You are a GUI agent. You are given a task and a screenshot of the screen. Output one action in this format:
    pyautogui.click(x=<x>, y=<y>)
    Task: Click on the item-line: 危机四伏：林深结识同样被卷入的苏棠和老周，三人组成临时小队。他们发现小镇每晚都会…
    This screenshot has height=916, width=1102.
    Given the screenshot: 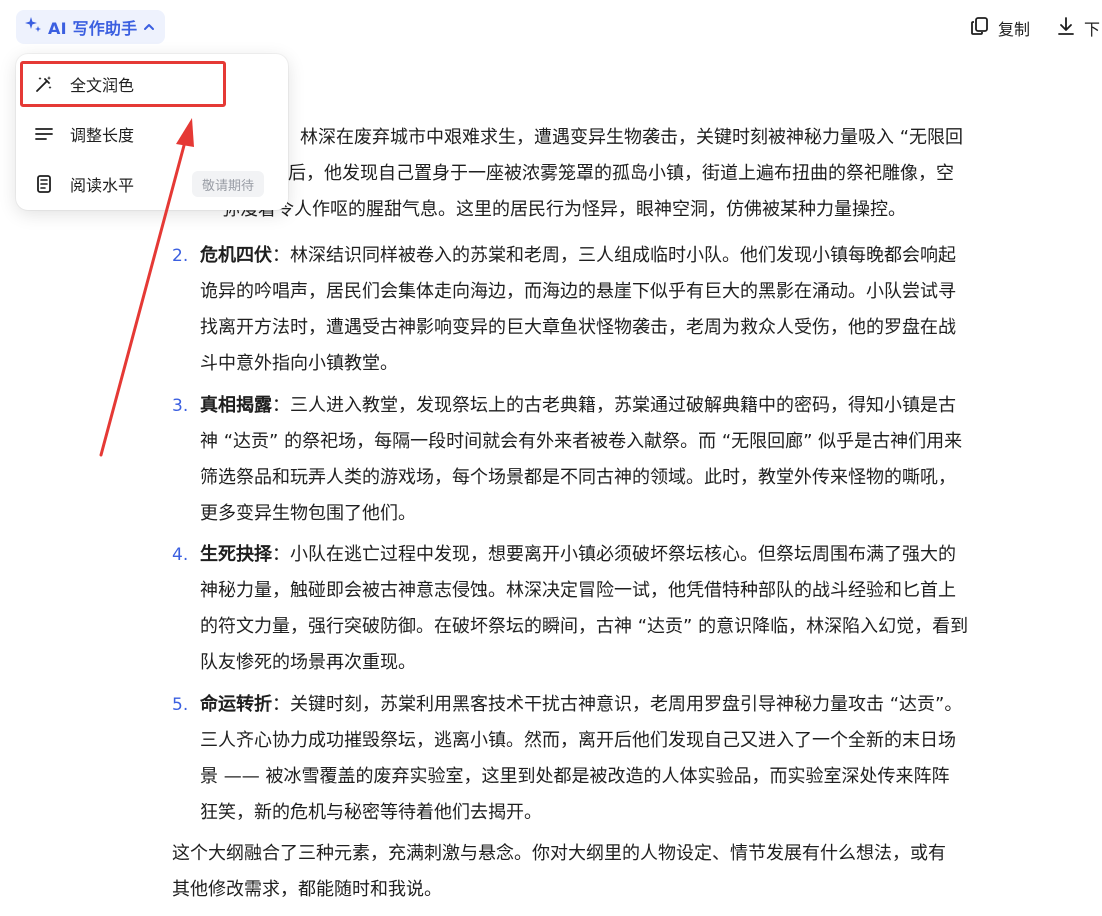 What is the action you would take?
    pyautogui.click(x=630, y=256)
    